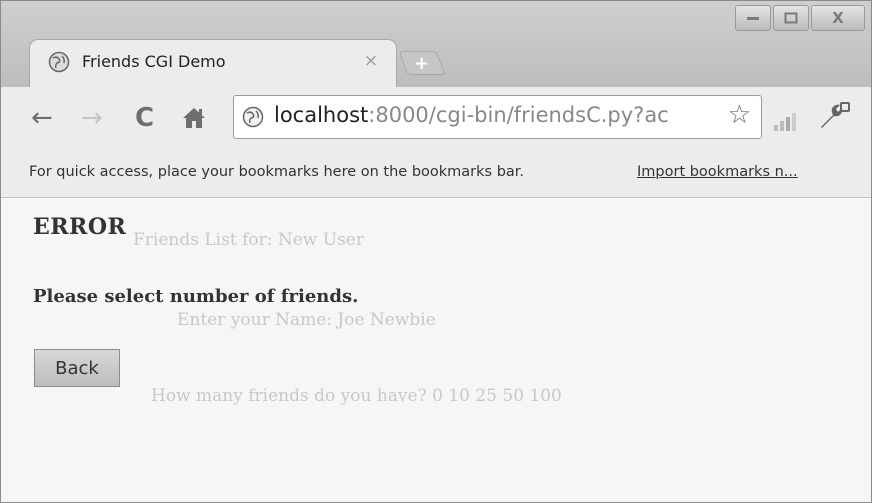  Describe the element at coordinates (398, 115) in the screenshot. I see `url-port: :8000` at that location.